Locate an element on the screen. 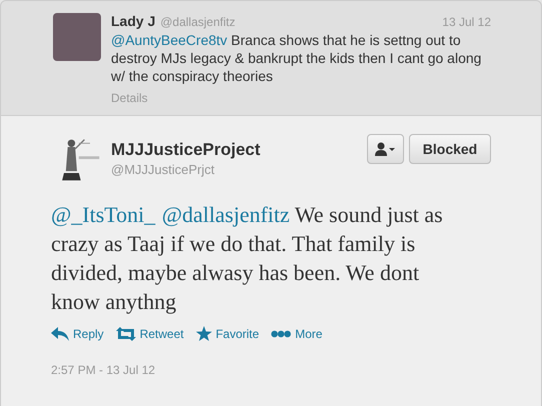 This screenshot has width=542, height=406. blocked-button: Blocked is located at coordinates (450, 149).